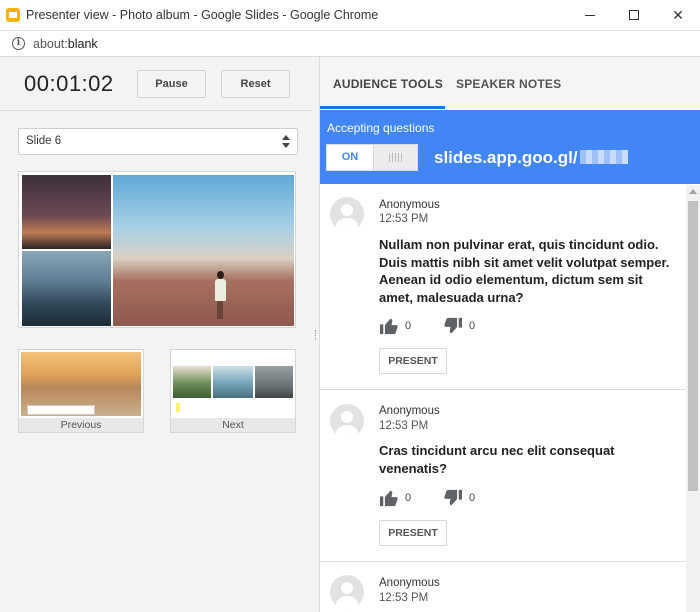 The image size is (700, 612). Describe the element at coordinates (158, 141) in the screenshot. I see `slide-select: Slide 6` at that location.